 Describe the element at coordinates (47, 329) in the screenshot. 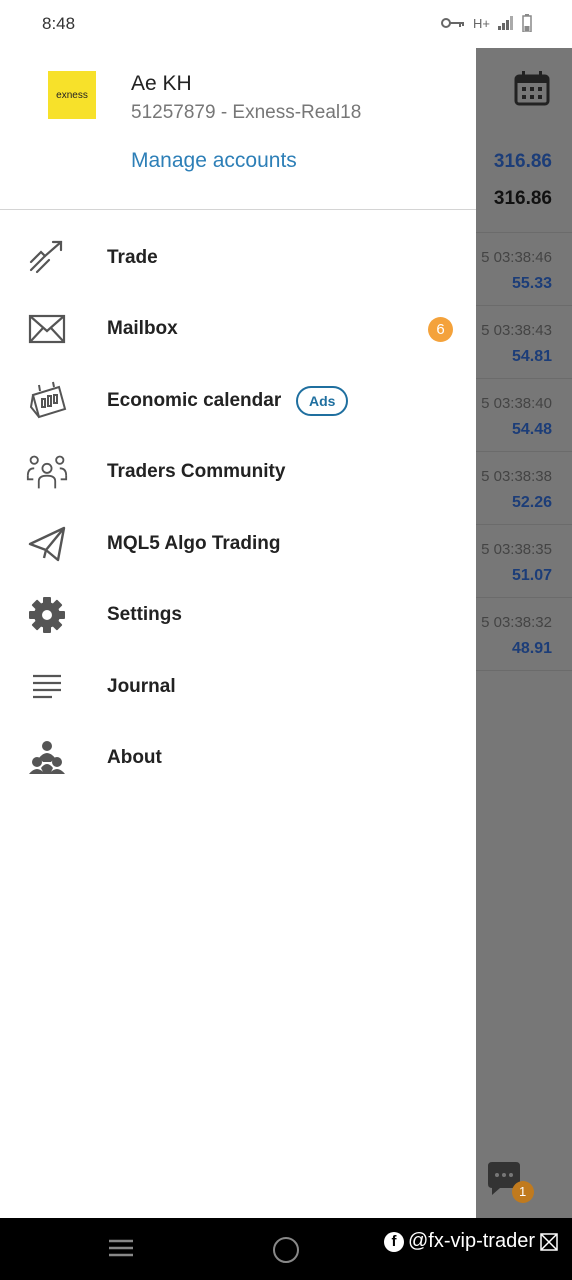

I see `mail-icon` at that location.